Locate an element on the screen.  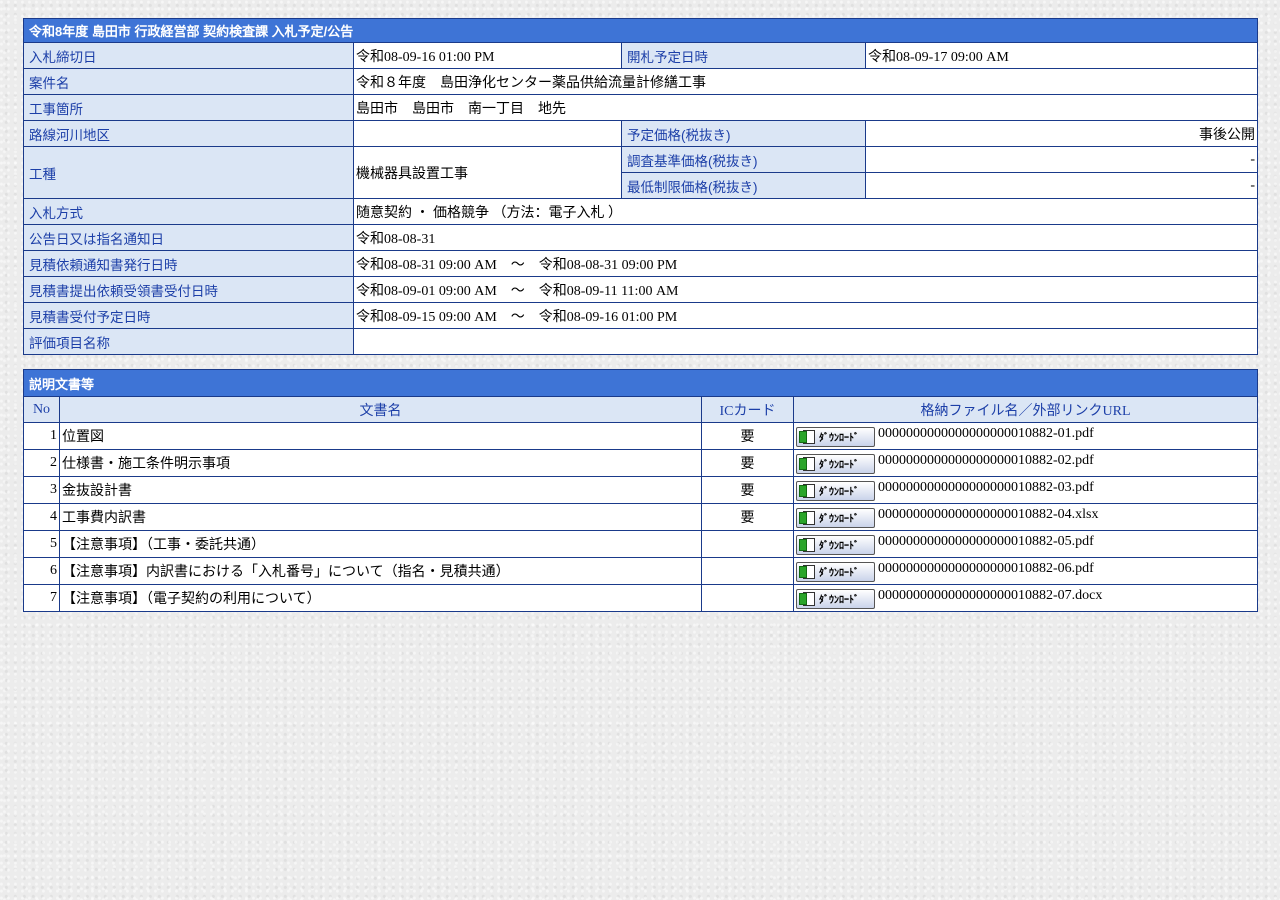
min-price-label: 最低制限価格(税抜き) is located at coordinates (743, 185).